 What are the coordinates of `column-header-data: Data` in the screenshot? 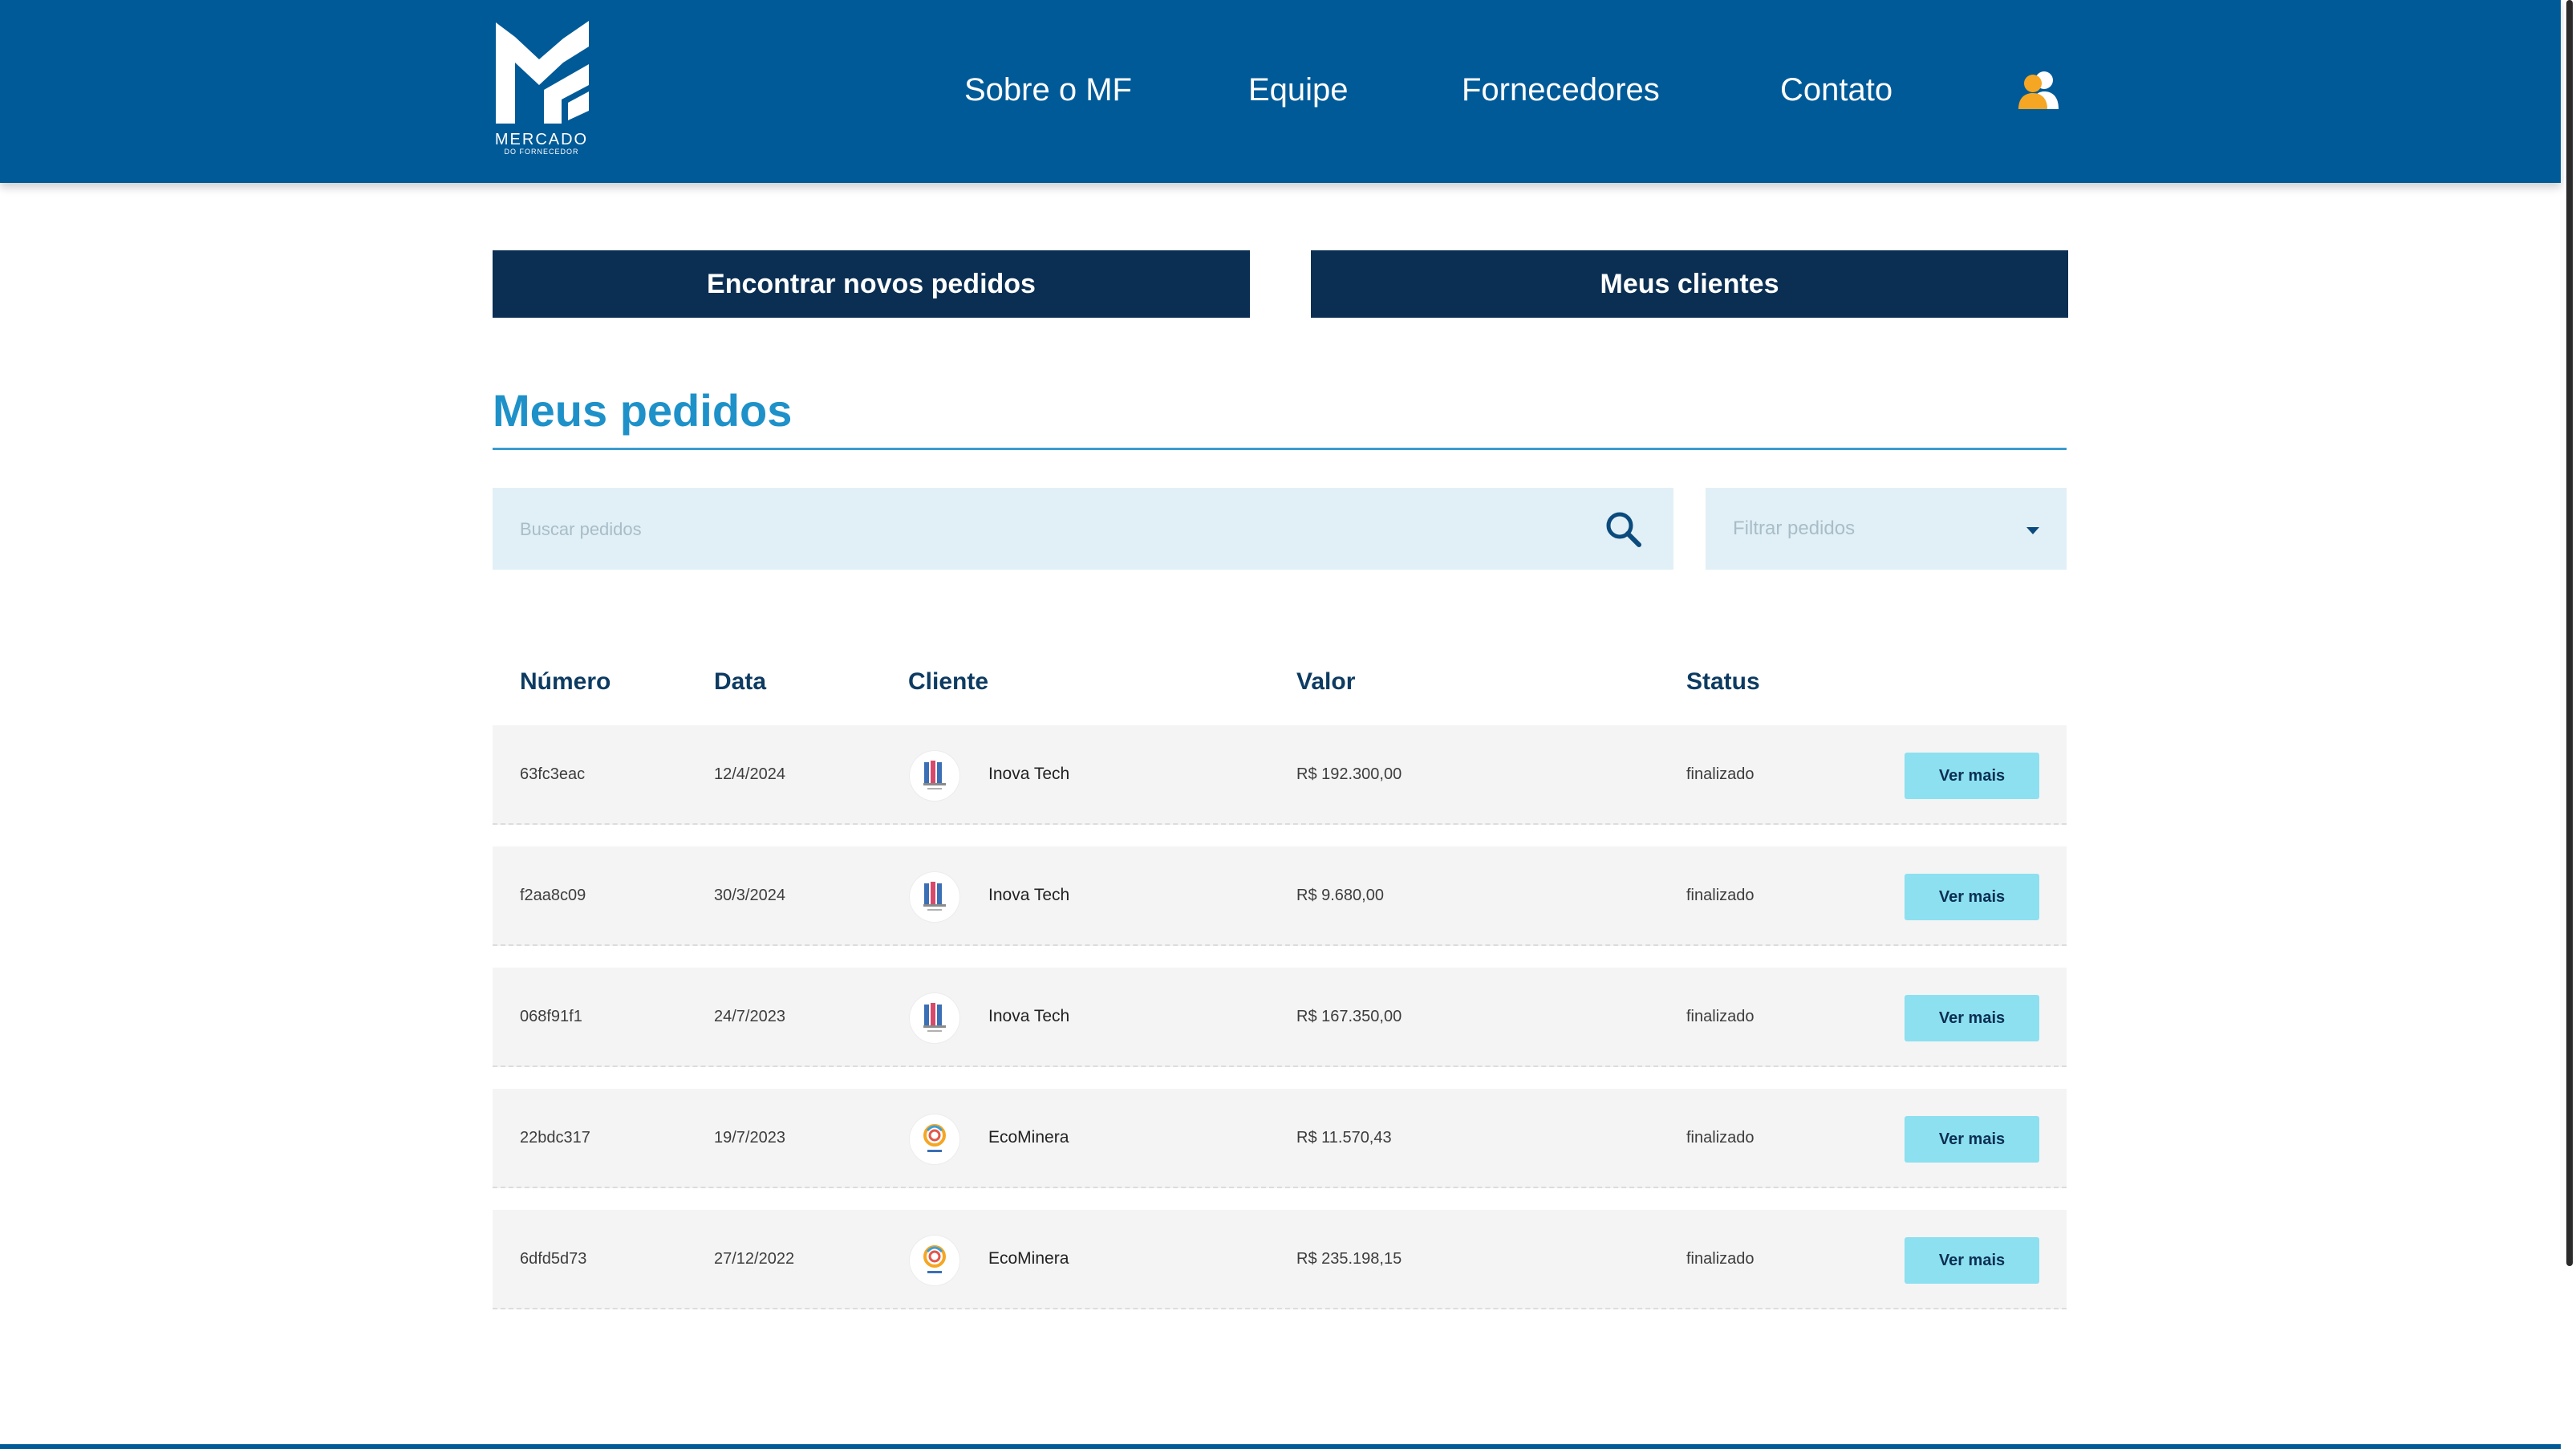 It's located at (740, 681).